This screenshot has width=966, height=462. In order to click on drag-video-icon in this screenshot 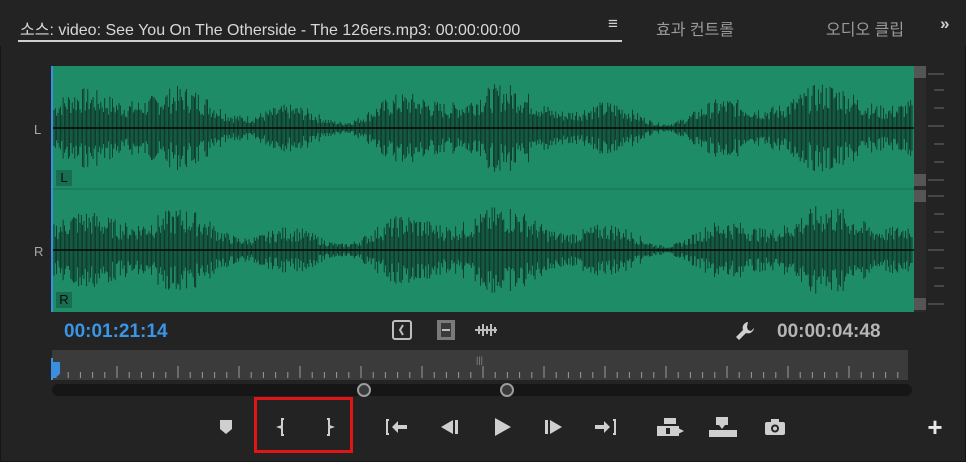, I will do `click(402, 330)`.